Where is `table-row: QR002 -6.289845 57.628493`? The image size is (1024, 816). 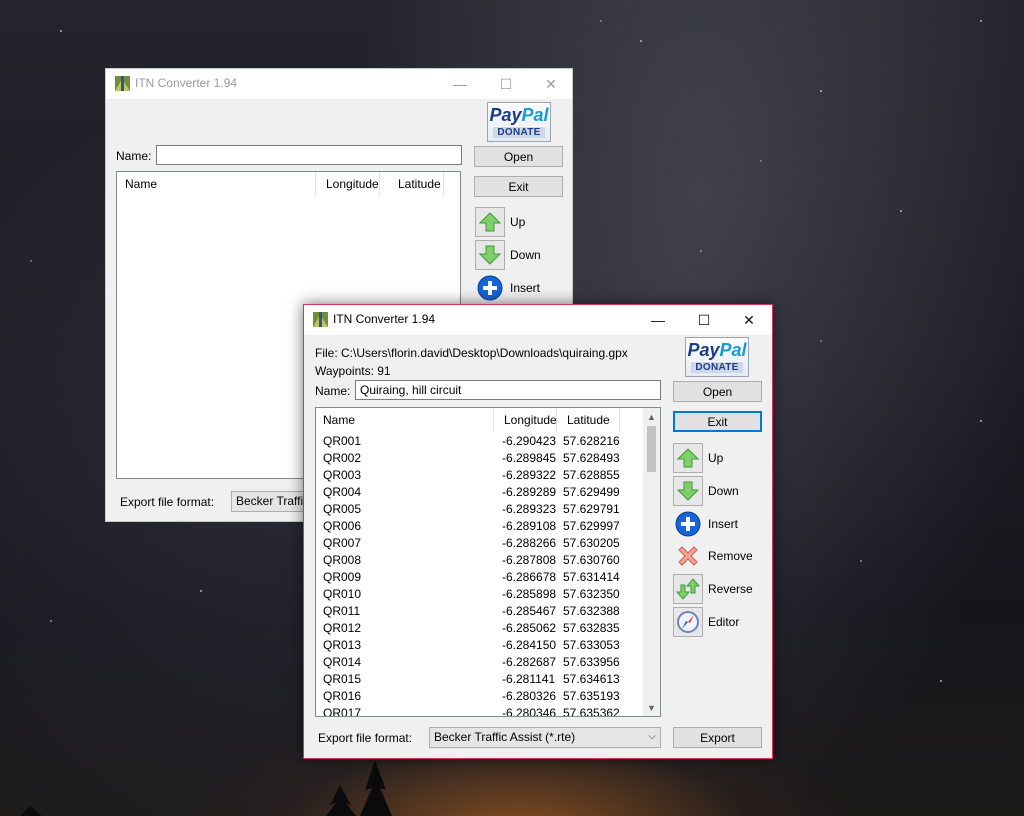
table-row: QR002 -6.289845 57.628493 is located at coordinates (479, 458).